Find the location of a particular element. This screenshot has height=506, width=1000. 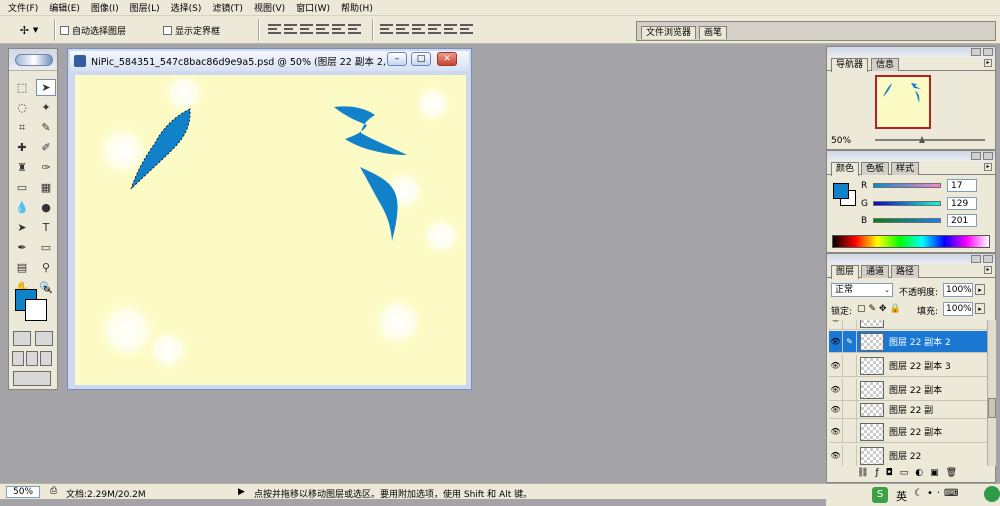

screen-mode-standard-icon is located at coordinates (18, 358).